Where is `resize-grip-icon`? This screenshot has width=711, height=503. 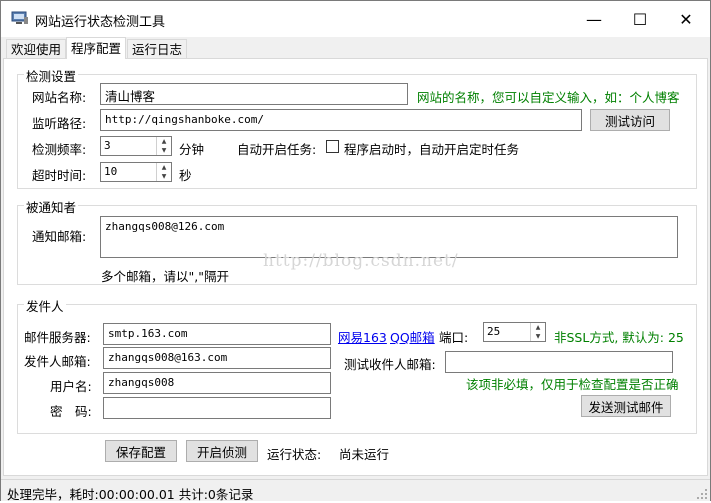
resize-grip-icon is located at coordinates (702, 493).